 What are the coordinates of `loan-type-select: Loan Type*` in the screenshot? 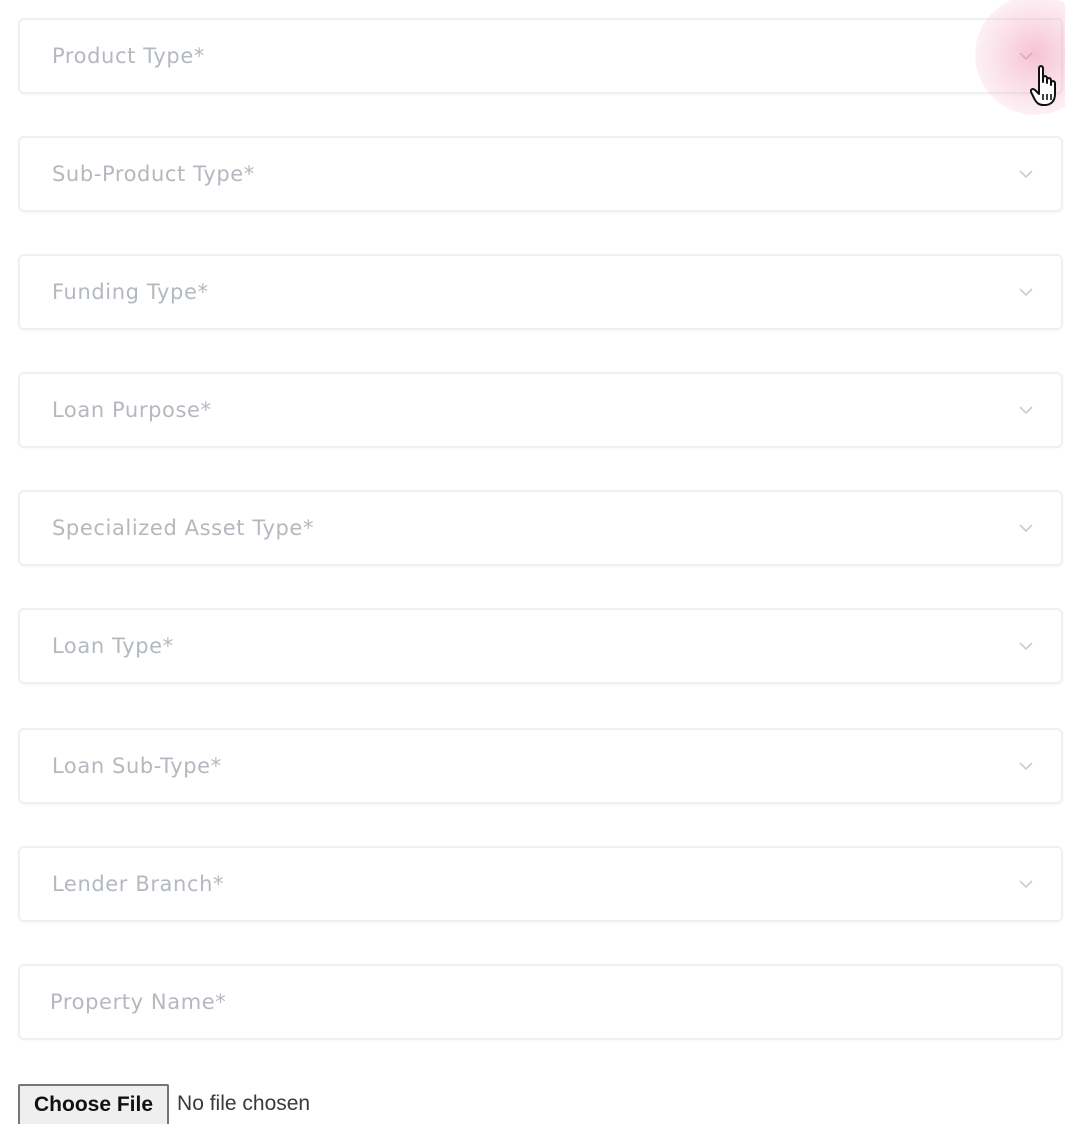 It's located at (540, 646).